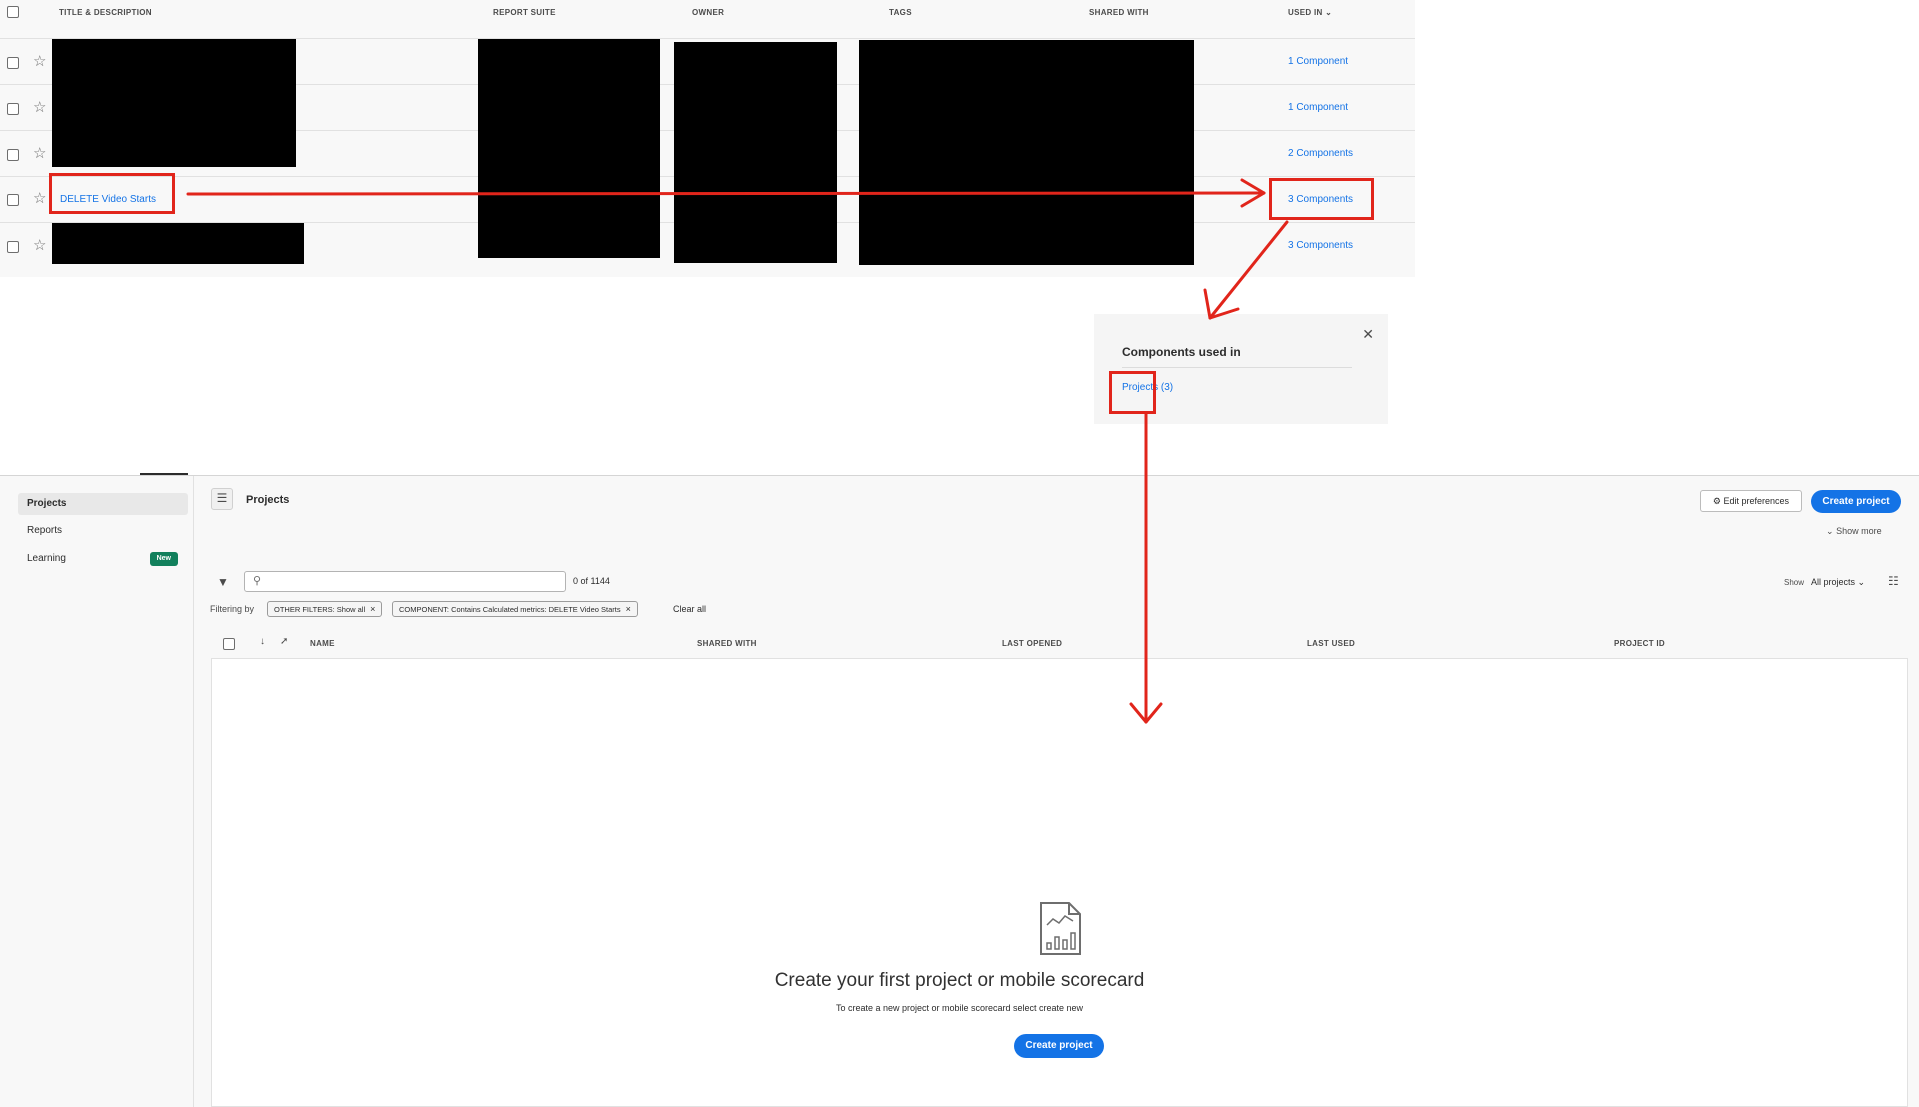  I want to click on create-project-button: Create project, so click(1856, 501).